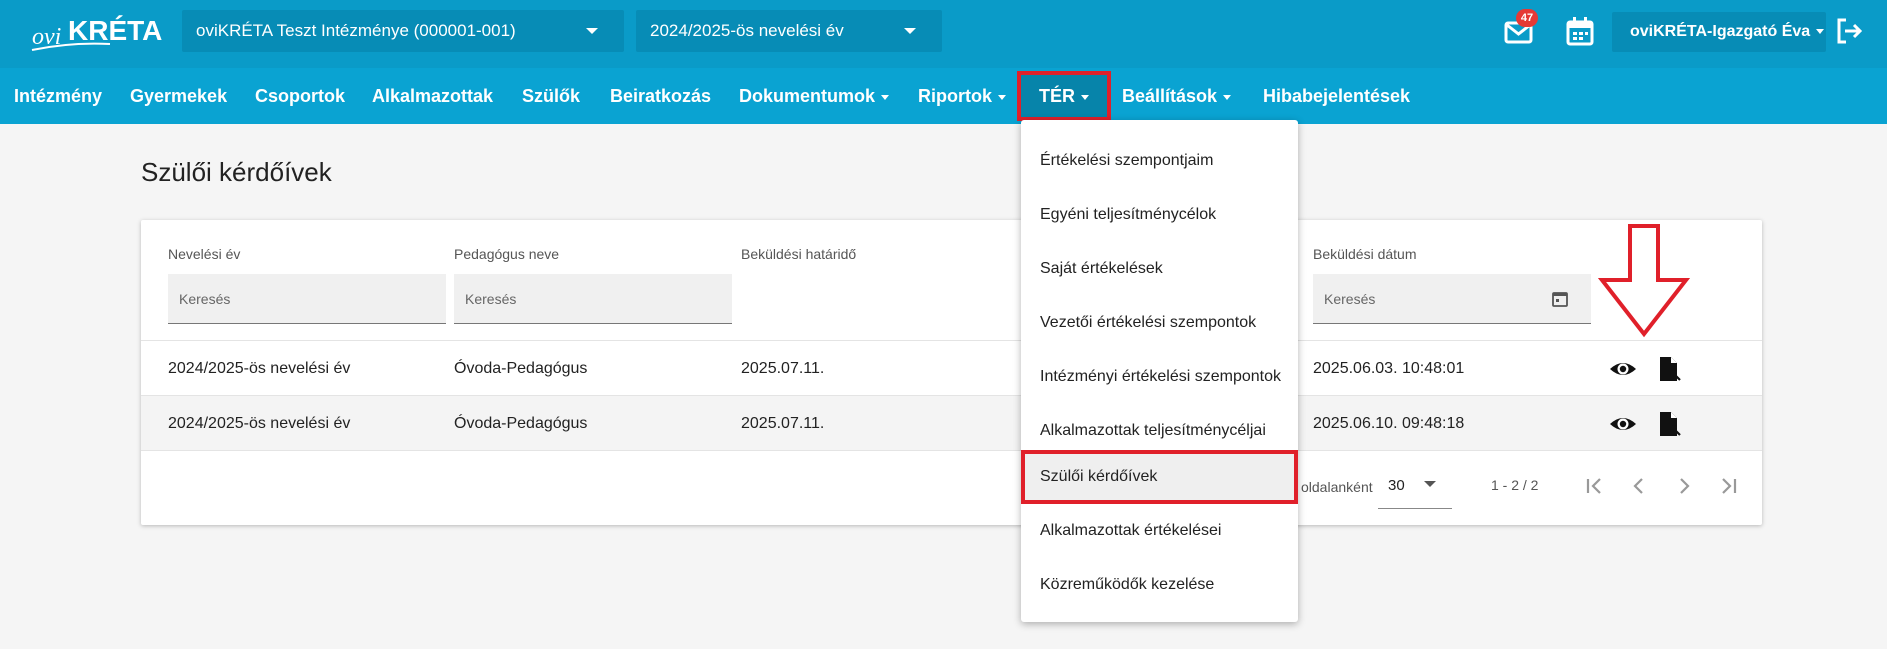 This screenshot has width=1887, height=649. I want to click on nav-label: Dokumentumok, so click(807, 96).